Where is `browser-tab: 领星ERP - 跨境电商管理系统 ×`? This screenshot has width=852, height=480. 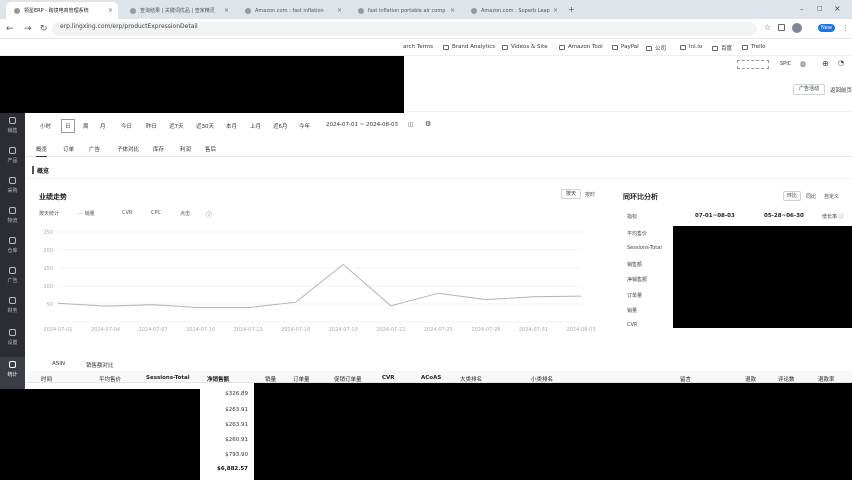 browser-tab: 领星ERP - 跨境电商管理系统 × is located at coordinates (62, 10).